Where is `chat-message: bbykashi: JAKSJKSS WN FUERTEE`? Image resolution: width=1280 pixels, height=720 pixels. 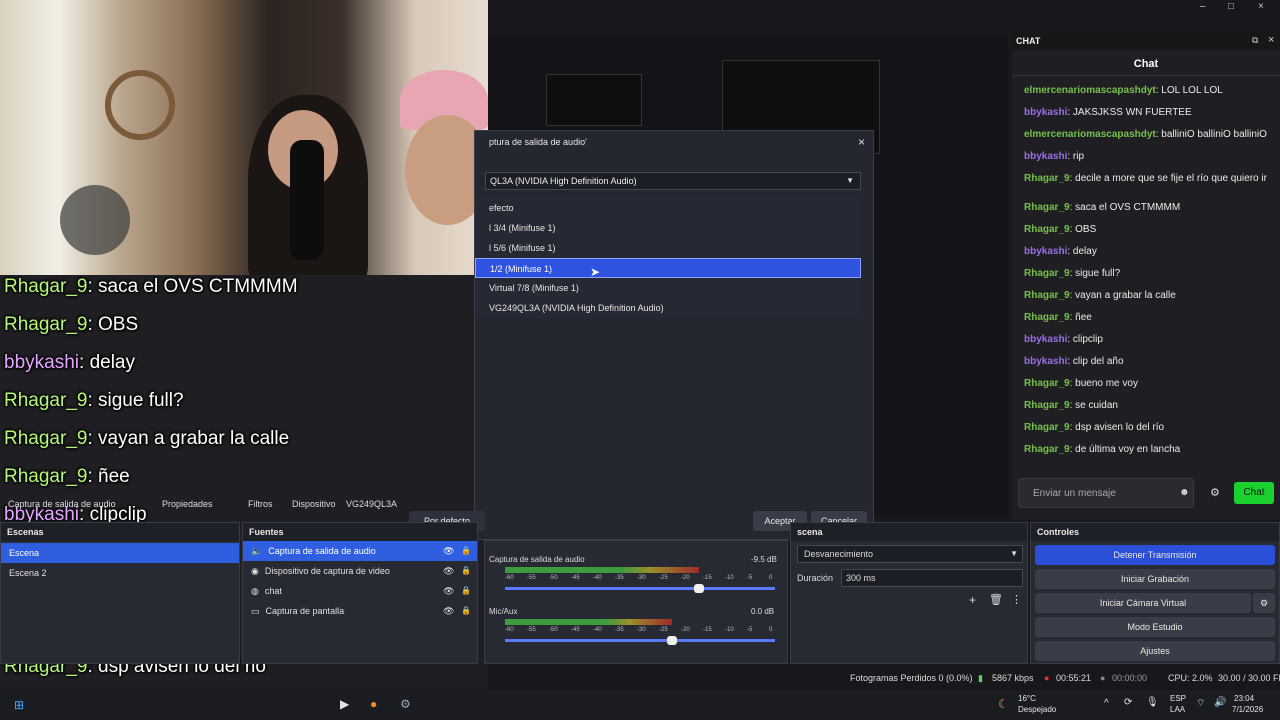
chat-message: bbykashi: JAKSJKSS WN FUERTEE is located at coordinates (1108, 112).